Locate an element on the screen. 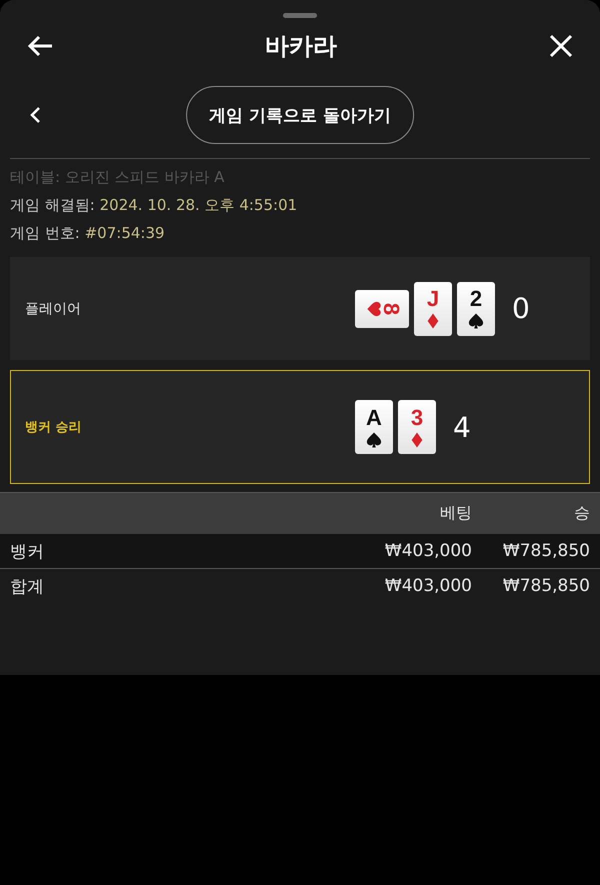 Image resolution: width=600 pixels, height=885 pixels. hand-score: 0 is located at coordinates (521, 308).